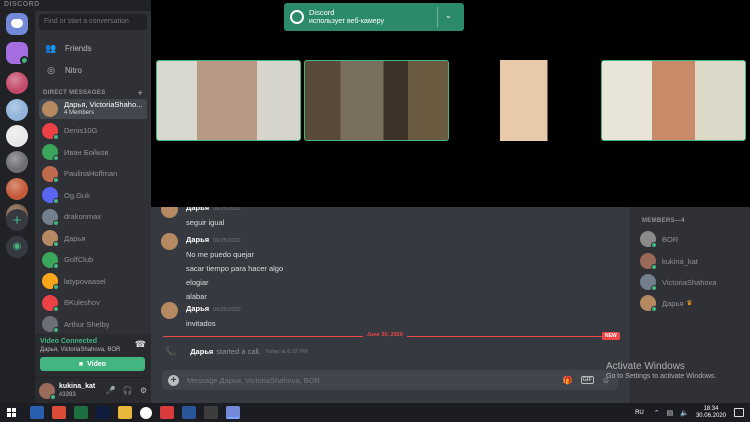 The width and height of the screenshot is (750, 422). I want to click on dm-item: latypovaasel, so click(93, 281).